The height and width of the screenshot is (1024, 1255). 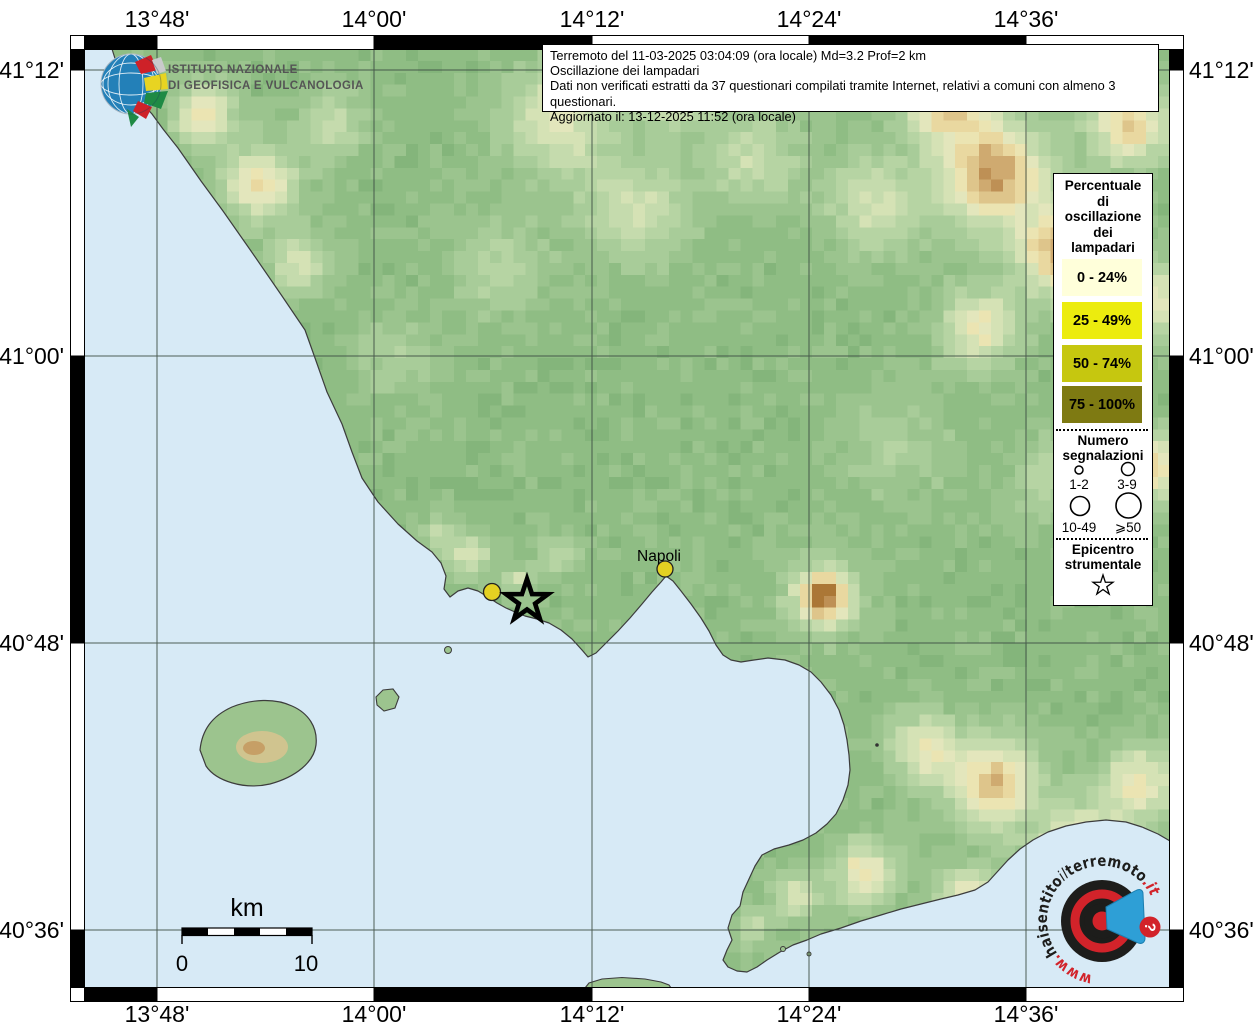 I want to click on axis-label-bottom-3: 14°12', so click(x=592, y=1012).